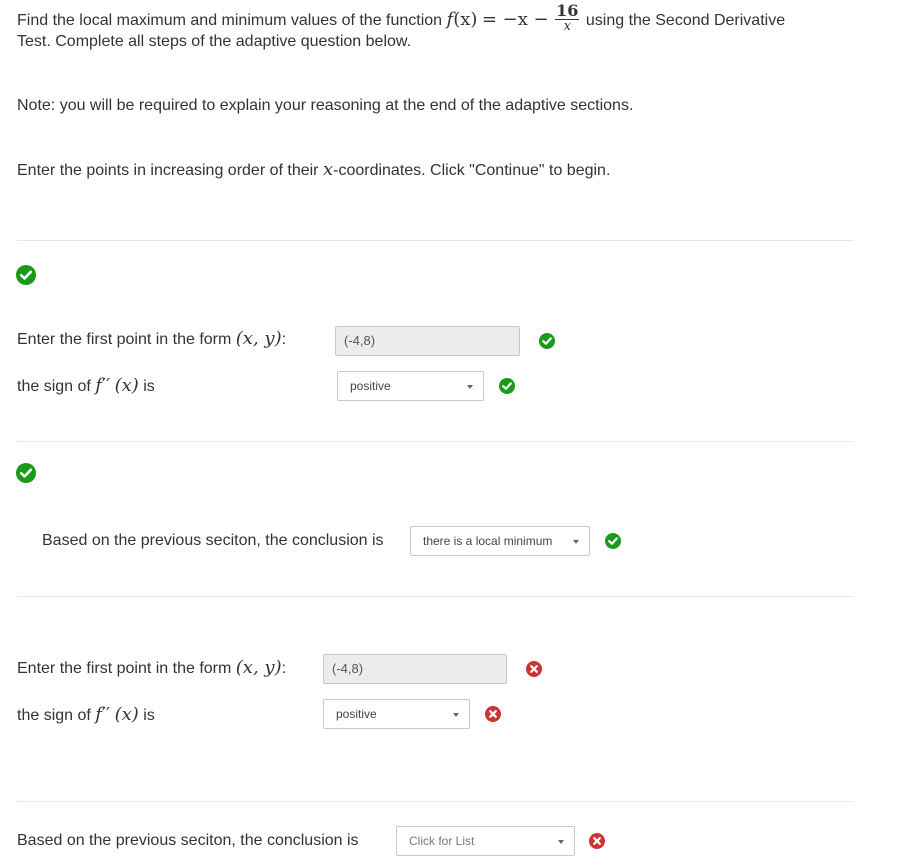  Describe the element at coordinates (685, 21) in the screenshot. I see `prompt-text-suffix: using the Second Derivative` at that location.